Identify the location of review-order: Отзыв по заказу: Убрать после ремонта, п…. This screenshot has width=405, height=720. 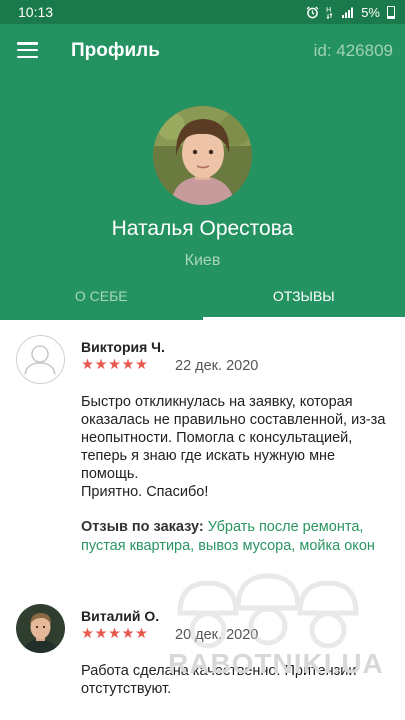
(233, 537).